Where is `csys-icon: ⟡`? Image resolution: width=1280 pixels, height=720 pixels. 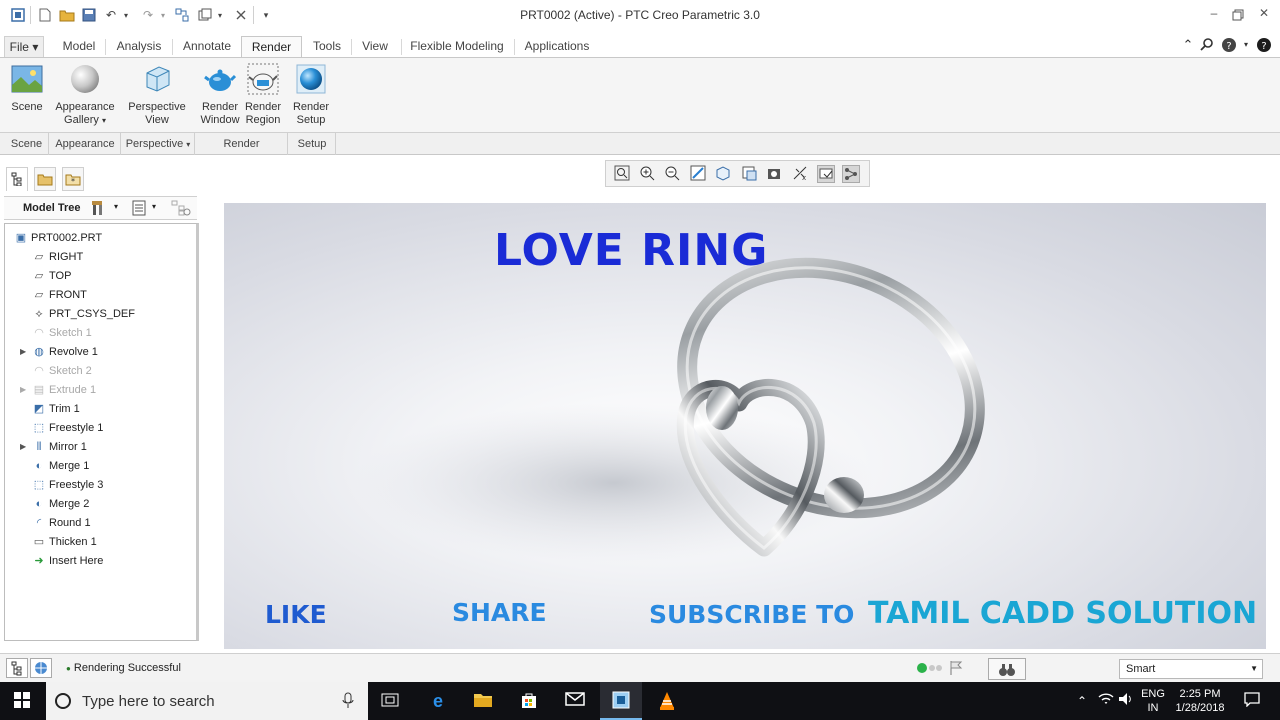 csys-icon: ⟡ is located at coordinates (39, 314).